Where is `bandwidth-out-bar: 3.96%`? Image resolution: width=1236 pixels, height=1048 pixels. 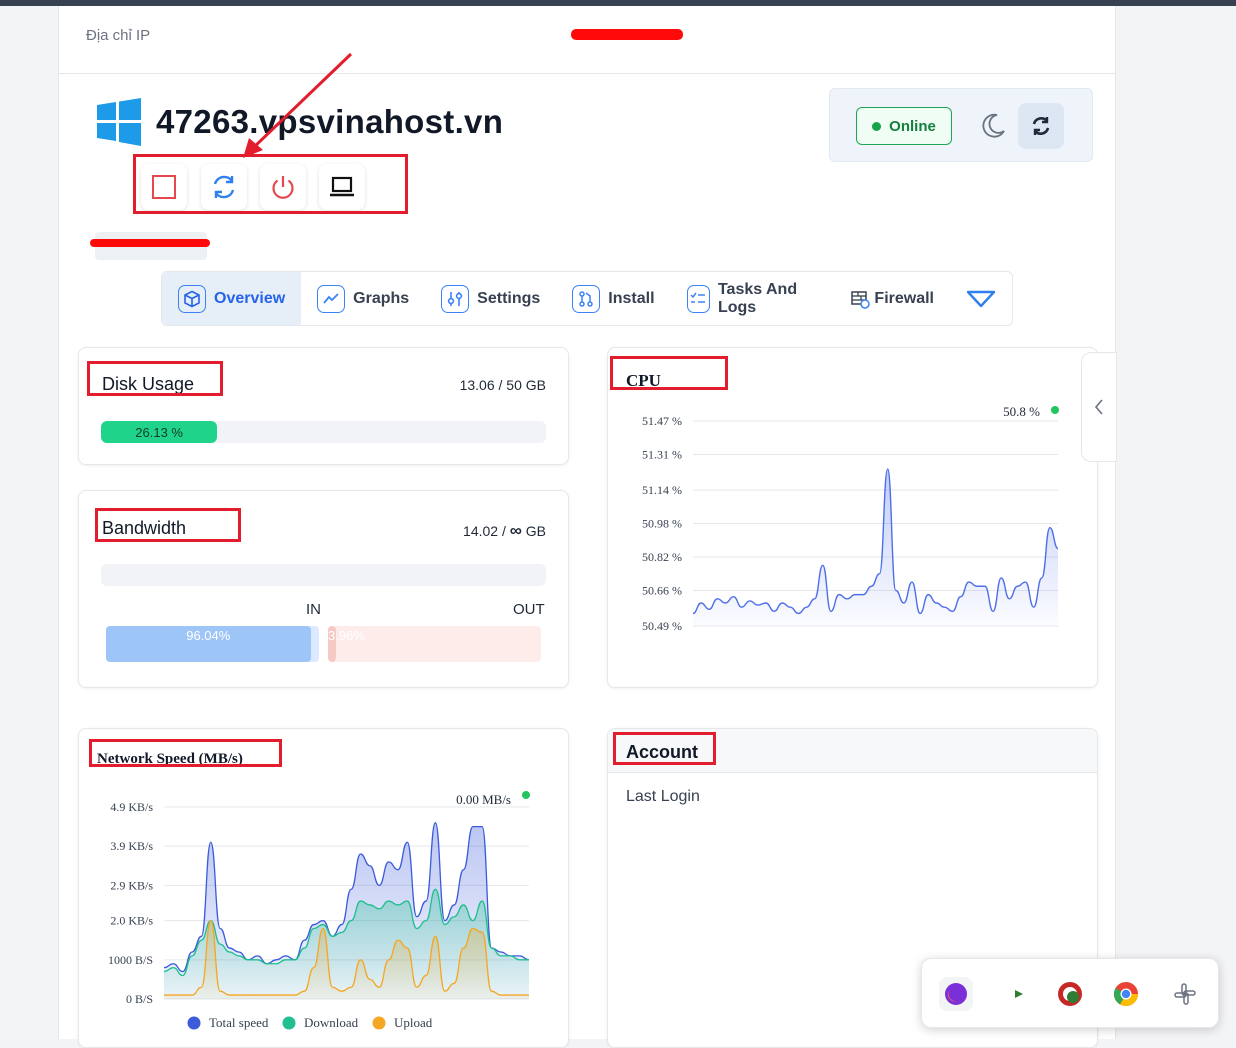
bandwidth-out-bar: 3.96% is located at coordinates (434, 644).